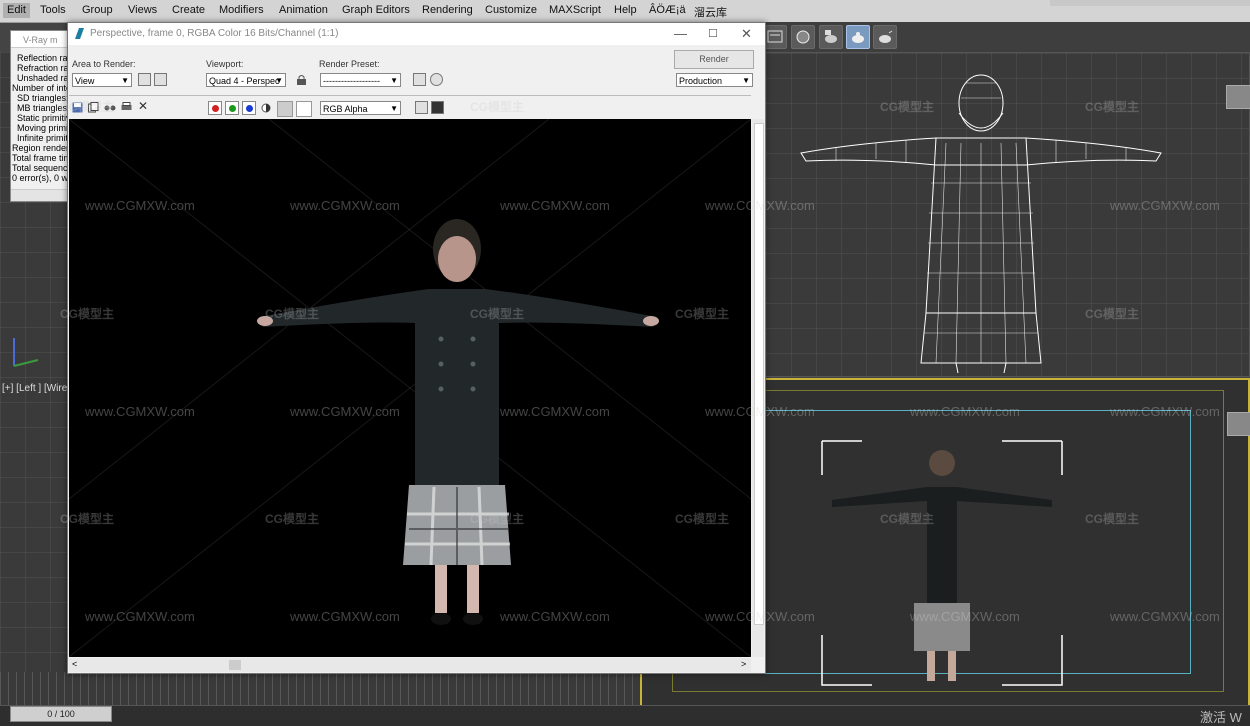 The image size is (1250, 726). Describe the element at coordinates (37, 388) in the screenshot. I see `viewport-left-label: [+] [Left ] [Wirefr` at that location.